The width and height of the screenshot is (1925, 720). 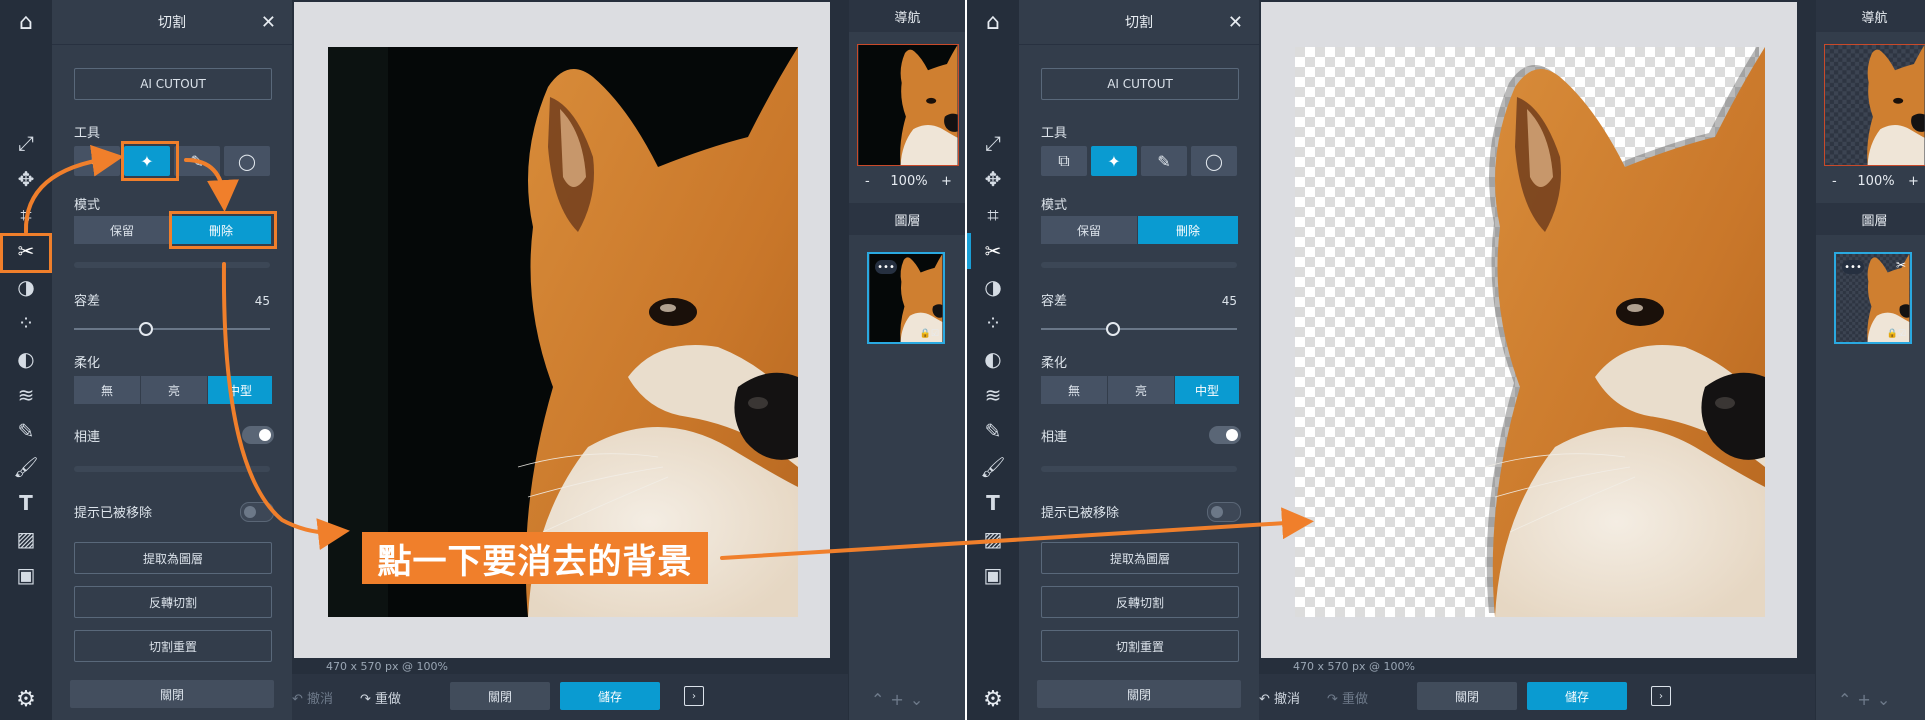 What do you see at coordinates (150, 161) in the screenshot?
I see `highlight-magic-wand` at bounding box center [150, 161].